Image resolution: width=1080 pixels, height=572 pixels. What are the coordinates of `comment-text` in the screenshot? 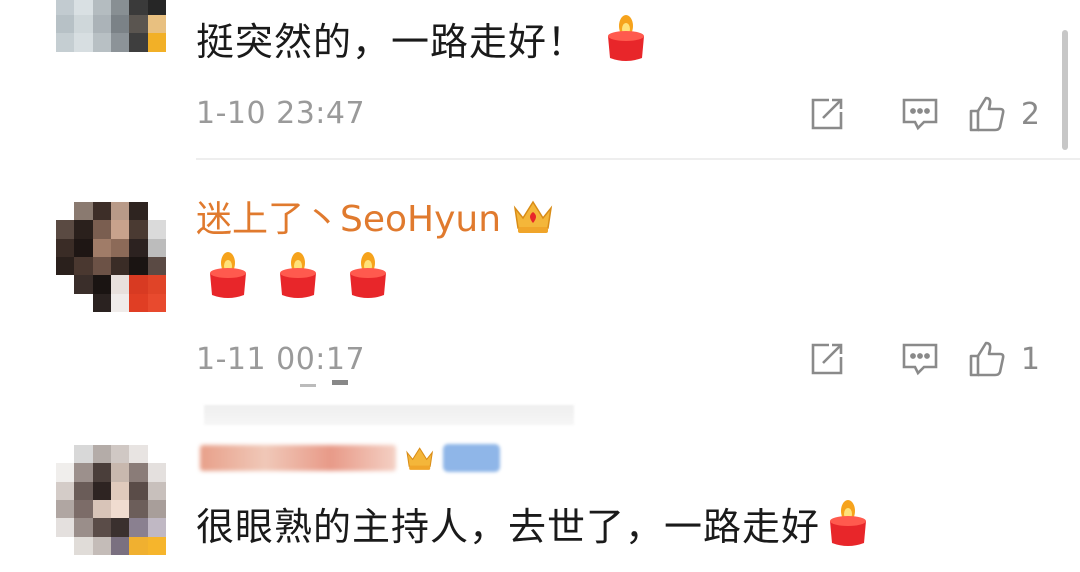 It's located at (293, 275).